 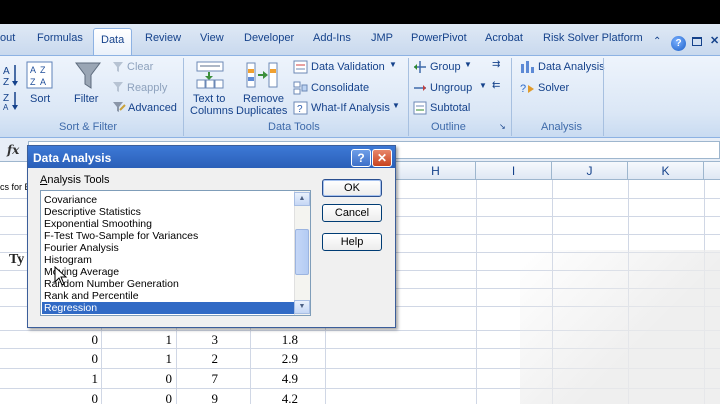 What do you see at coordinates (382, 38) in the screenshot?
I see `tab-jmp: JMP` at bounding box center [382, 38].